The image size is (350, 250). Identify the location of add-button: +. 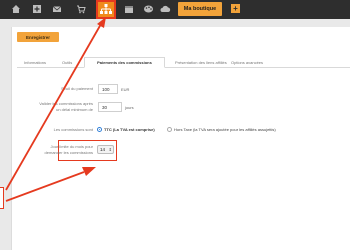
(235, 8).